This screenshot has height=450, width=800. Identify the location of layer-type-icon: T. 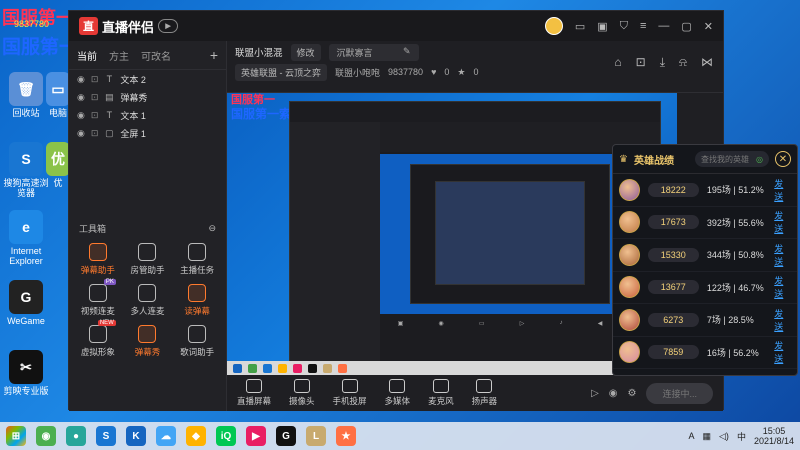
(109, 79).